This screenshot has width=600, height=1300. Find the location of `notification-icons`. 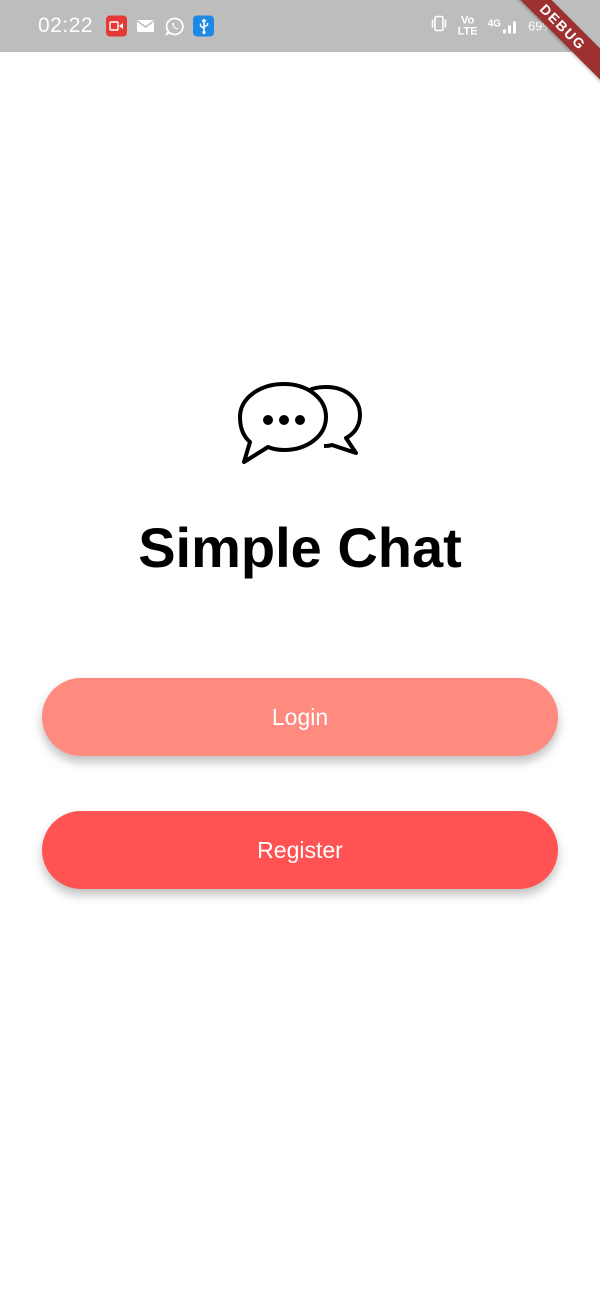

notification-icons is located at coordinates (160, 26).